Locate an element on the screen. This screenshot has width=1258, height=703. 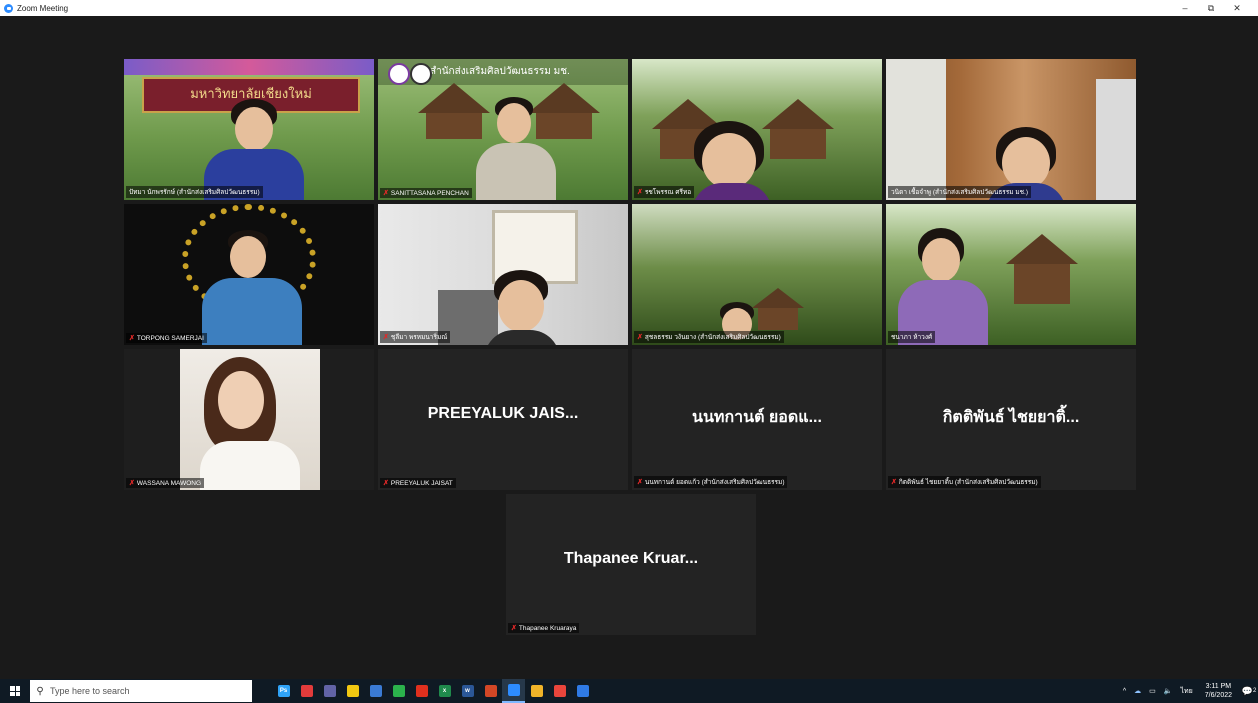
restore-button: ⧉ is located at coordinates (1211, 8).